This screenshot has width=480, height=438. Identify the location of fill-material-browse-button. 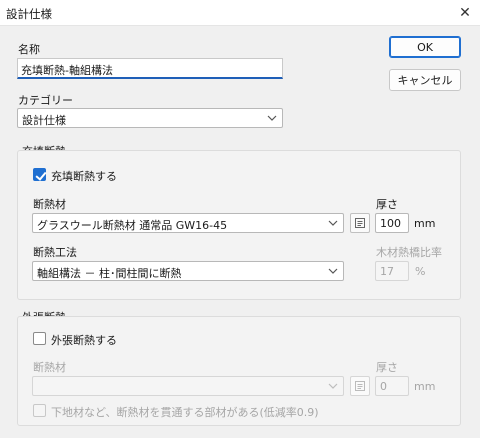
(360, 223).